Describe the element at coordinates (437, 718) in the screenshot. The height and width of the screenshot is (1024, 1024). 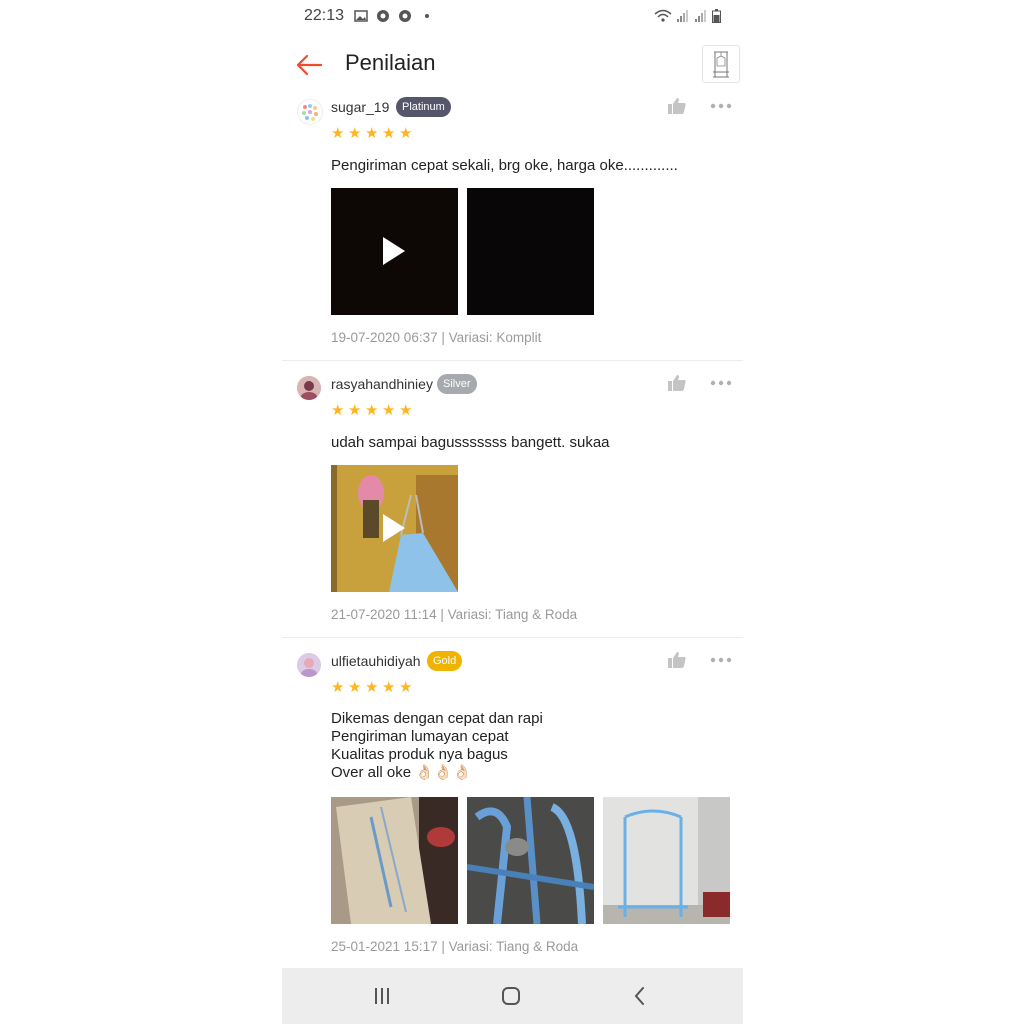
I see `comment-line: Dikemas dengan cepat dan rapi` at that location.